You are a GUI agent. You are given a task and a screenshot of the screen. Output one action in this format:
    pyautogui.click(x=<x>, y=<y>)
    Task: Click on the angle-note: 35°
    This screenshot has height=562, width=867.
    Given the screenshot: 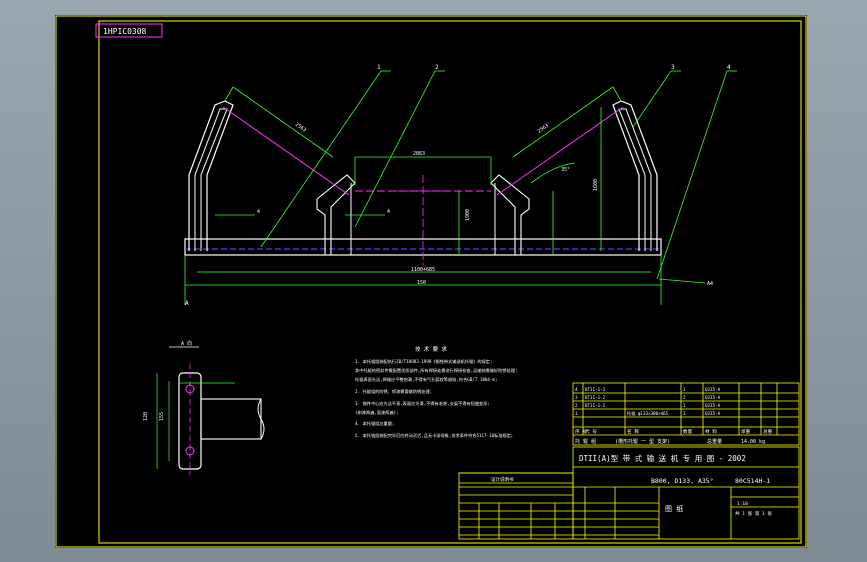 What is the action you would take?
    pyautogui.click(x=565, y=170)
    